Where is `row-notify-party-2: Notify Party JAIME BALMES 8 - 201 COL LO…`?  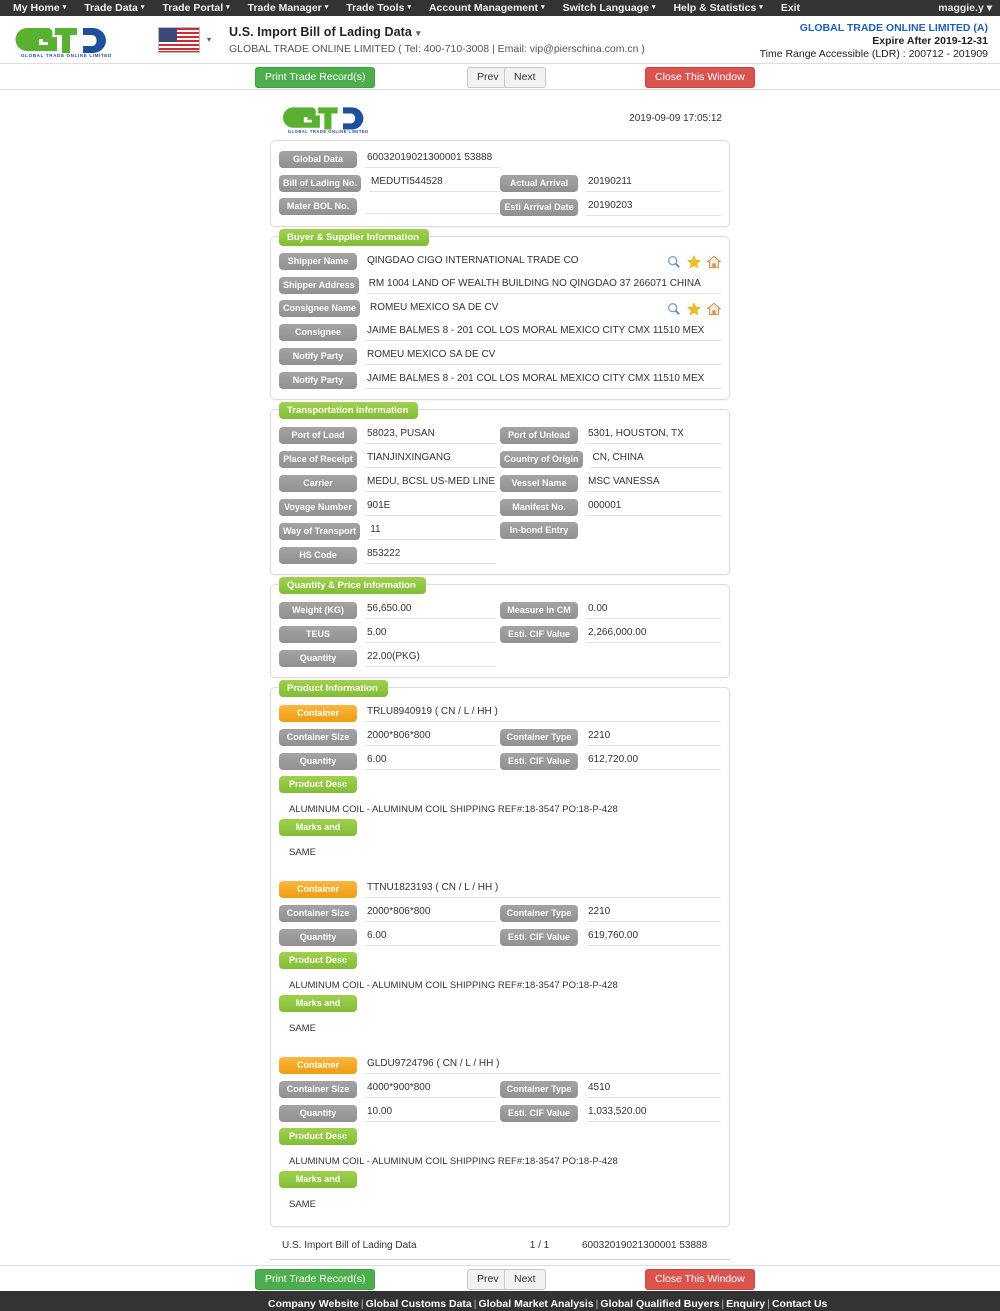
row-notify-party-2: Notify Party JAIME BALMES 8 - 201 COL LO… is located at coordinates (500, 380).